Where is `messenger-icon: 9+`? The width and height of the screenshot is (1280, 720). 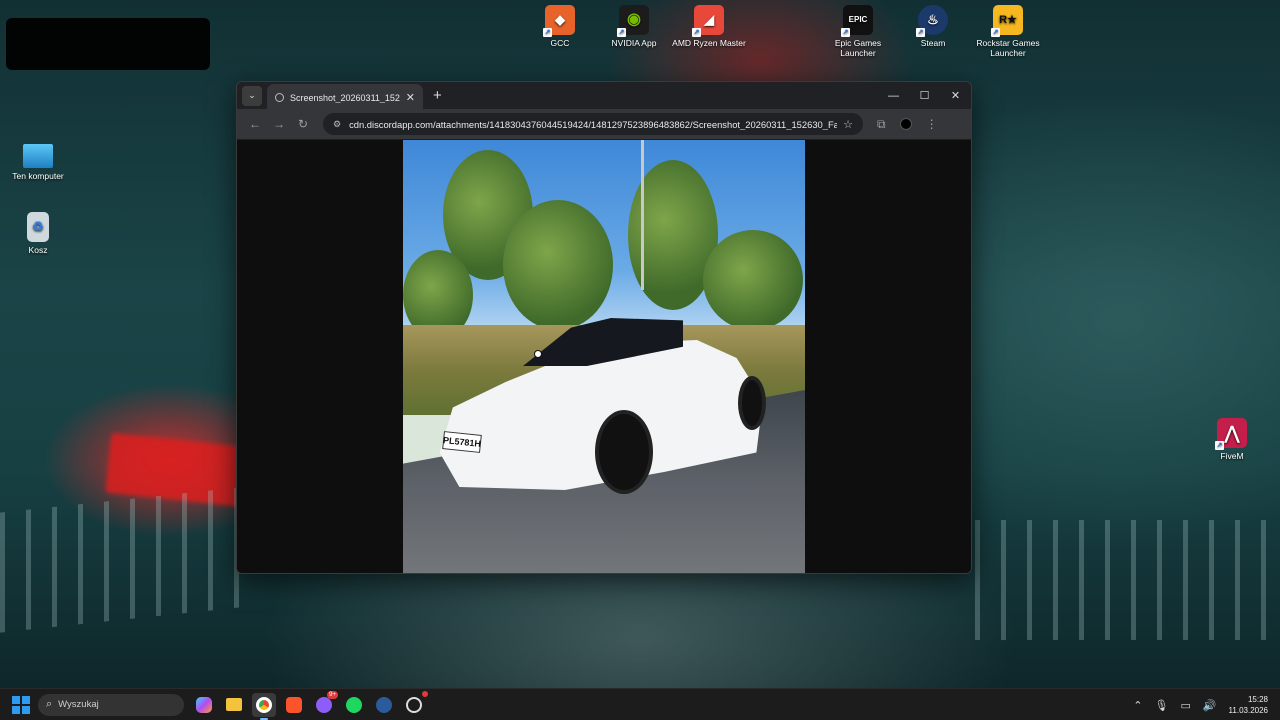
messenger-icon: 9+ is located at coordinates (325, 703).